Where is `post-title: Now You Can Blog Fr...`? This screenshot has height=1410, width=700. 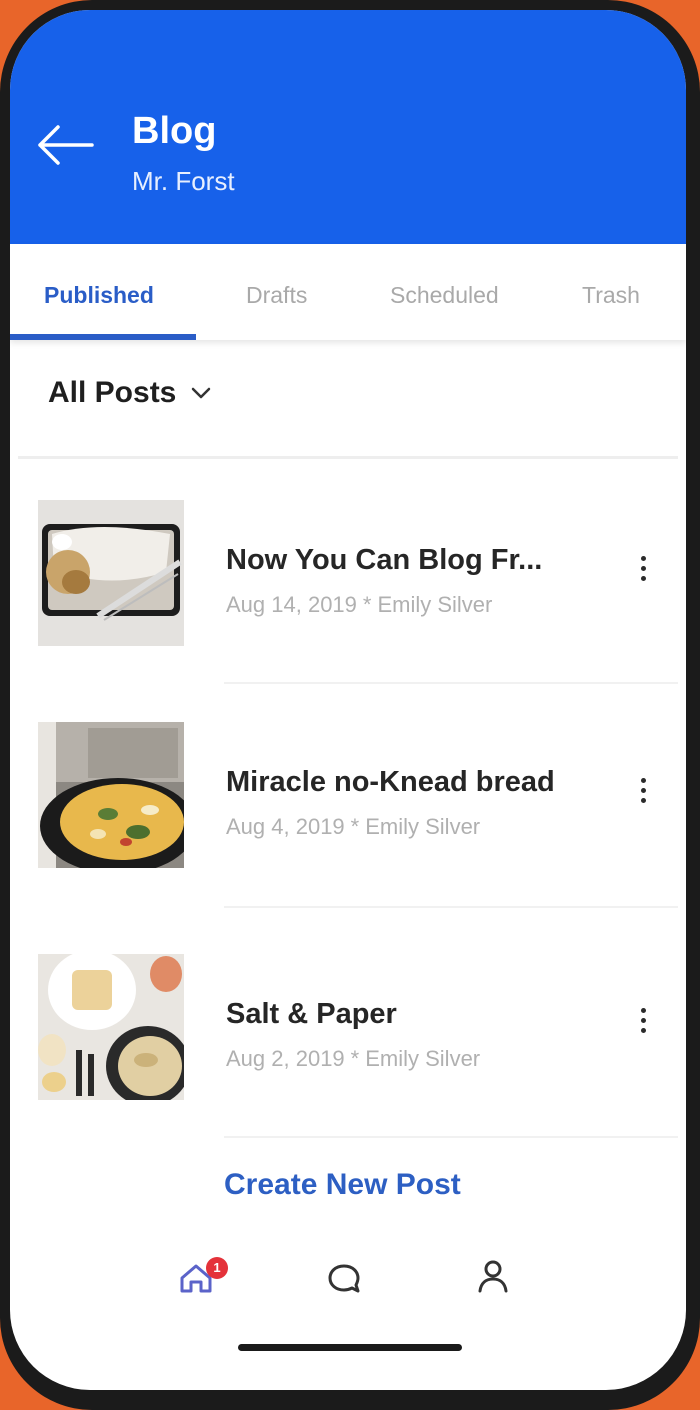 post-title: Now You Can Blog Fr... is located at coordinates (384, 560).